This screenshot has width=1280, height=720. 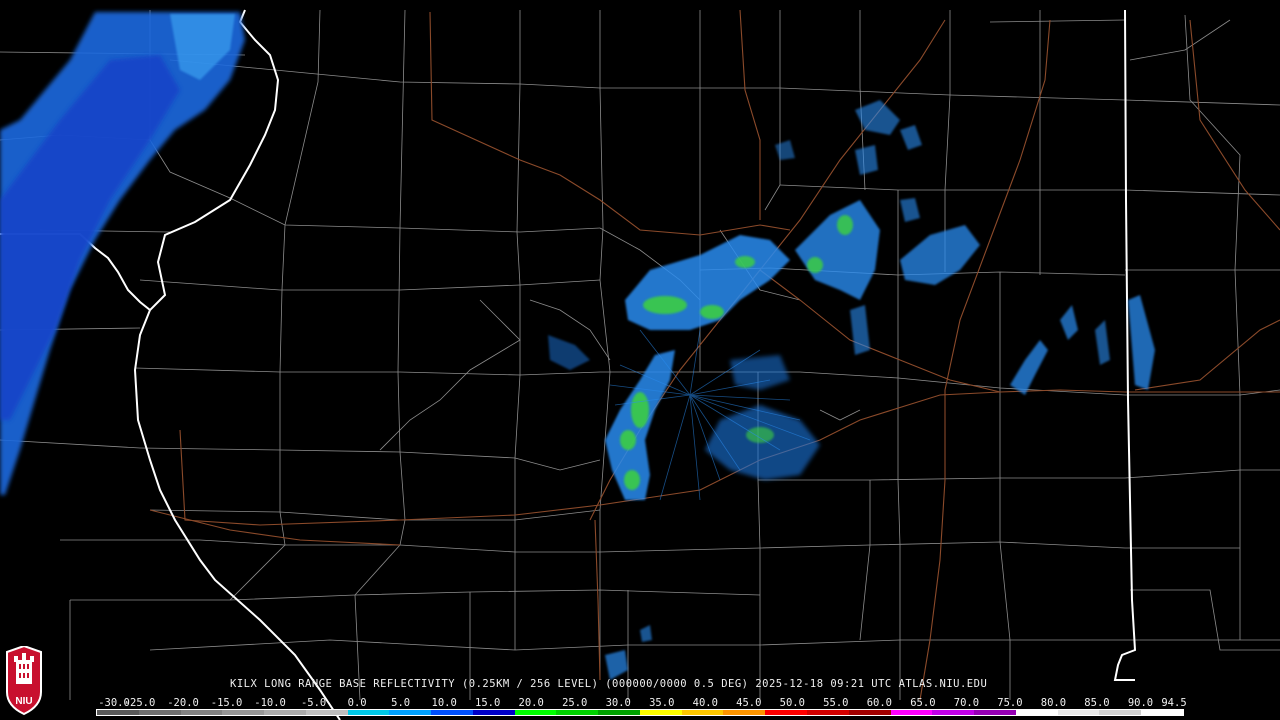 What do you see at coordinates (745, 262) in the screenshot?
I see `echo-central-green3` at bounding box center [745, 262].